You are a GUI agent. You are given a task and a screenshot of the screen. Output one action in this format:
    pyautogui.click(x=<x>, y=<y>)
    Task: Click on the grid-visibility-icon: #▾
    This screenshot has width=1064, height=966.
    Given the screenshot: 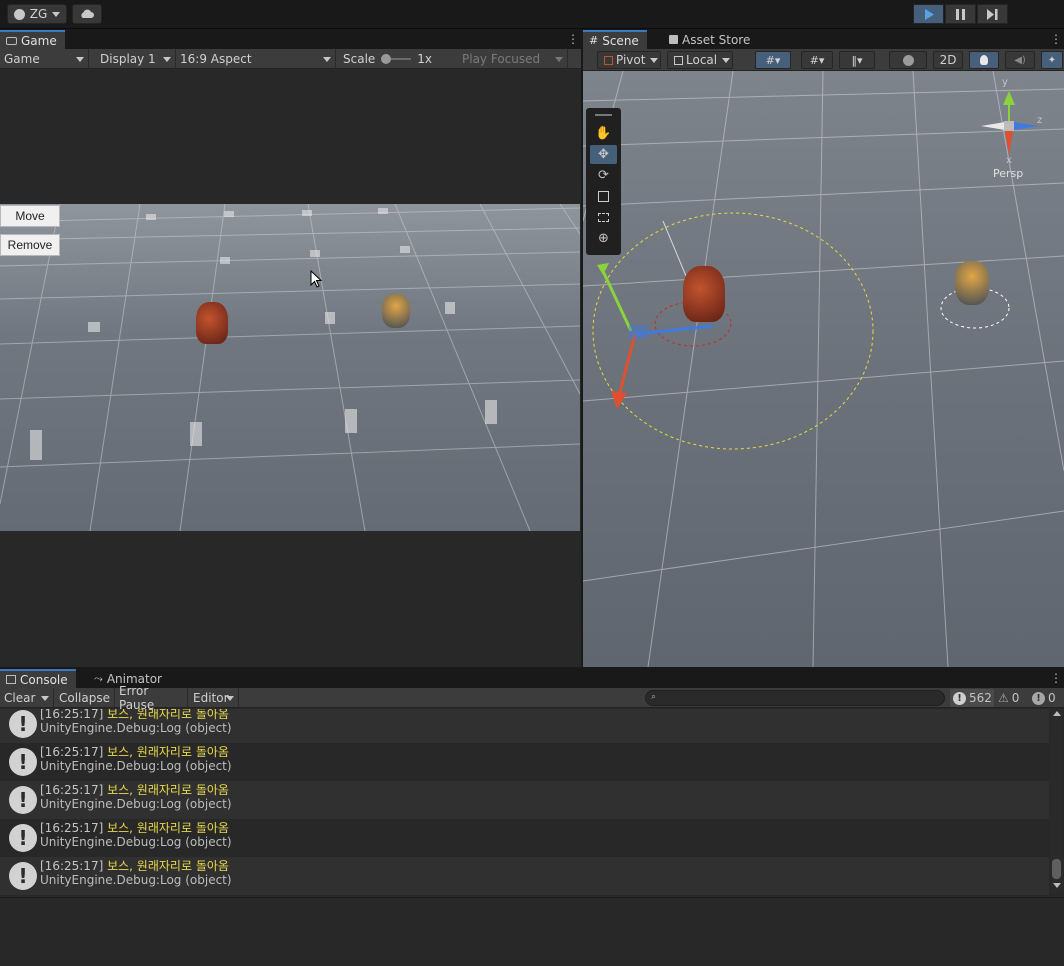 What is the action you would take?
    pyautogui.click(x=817, y=60)
    